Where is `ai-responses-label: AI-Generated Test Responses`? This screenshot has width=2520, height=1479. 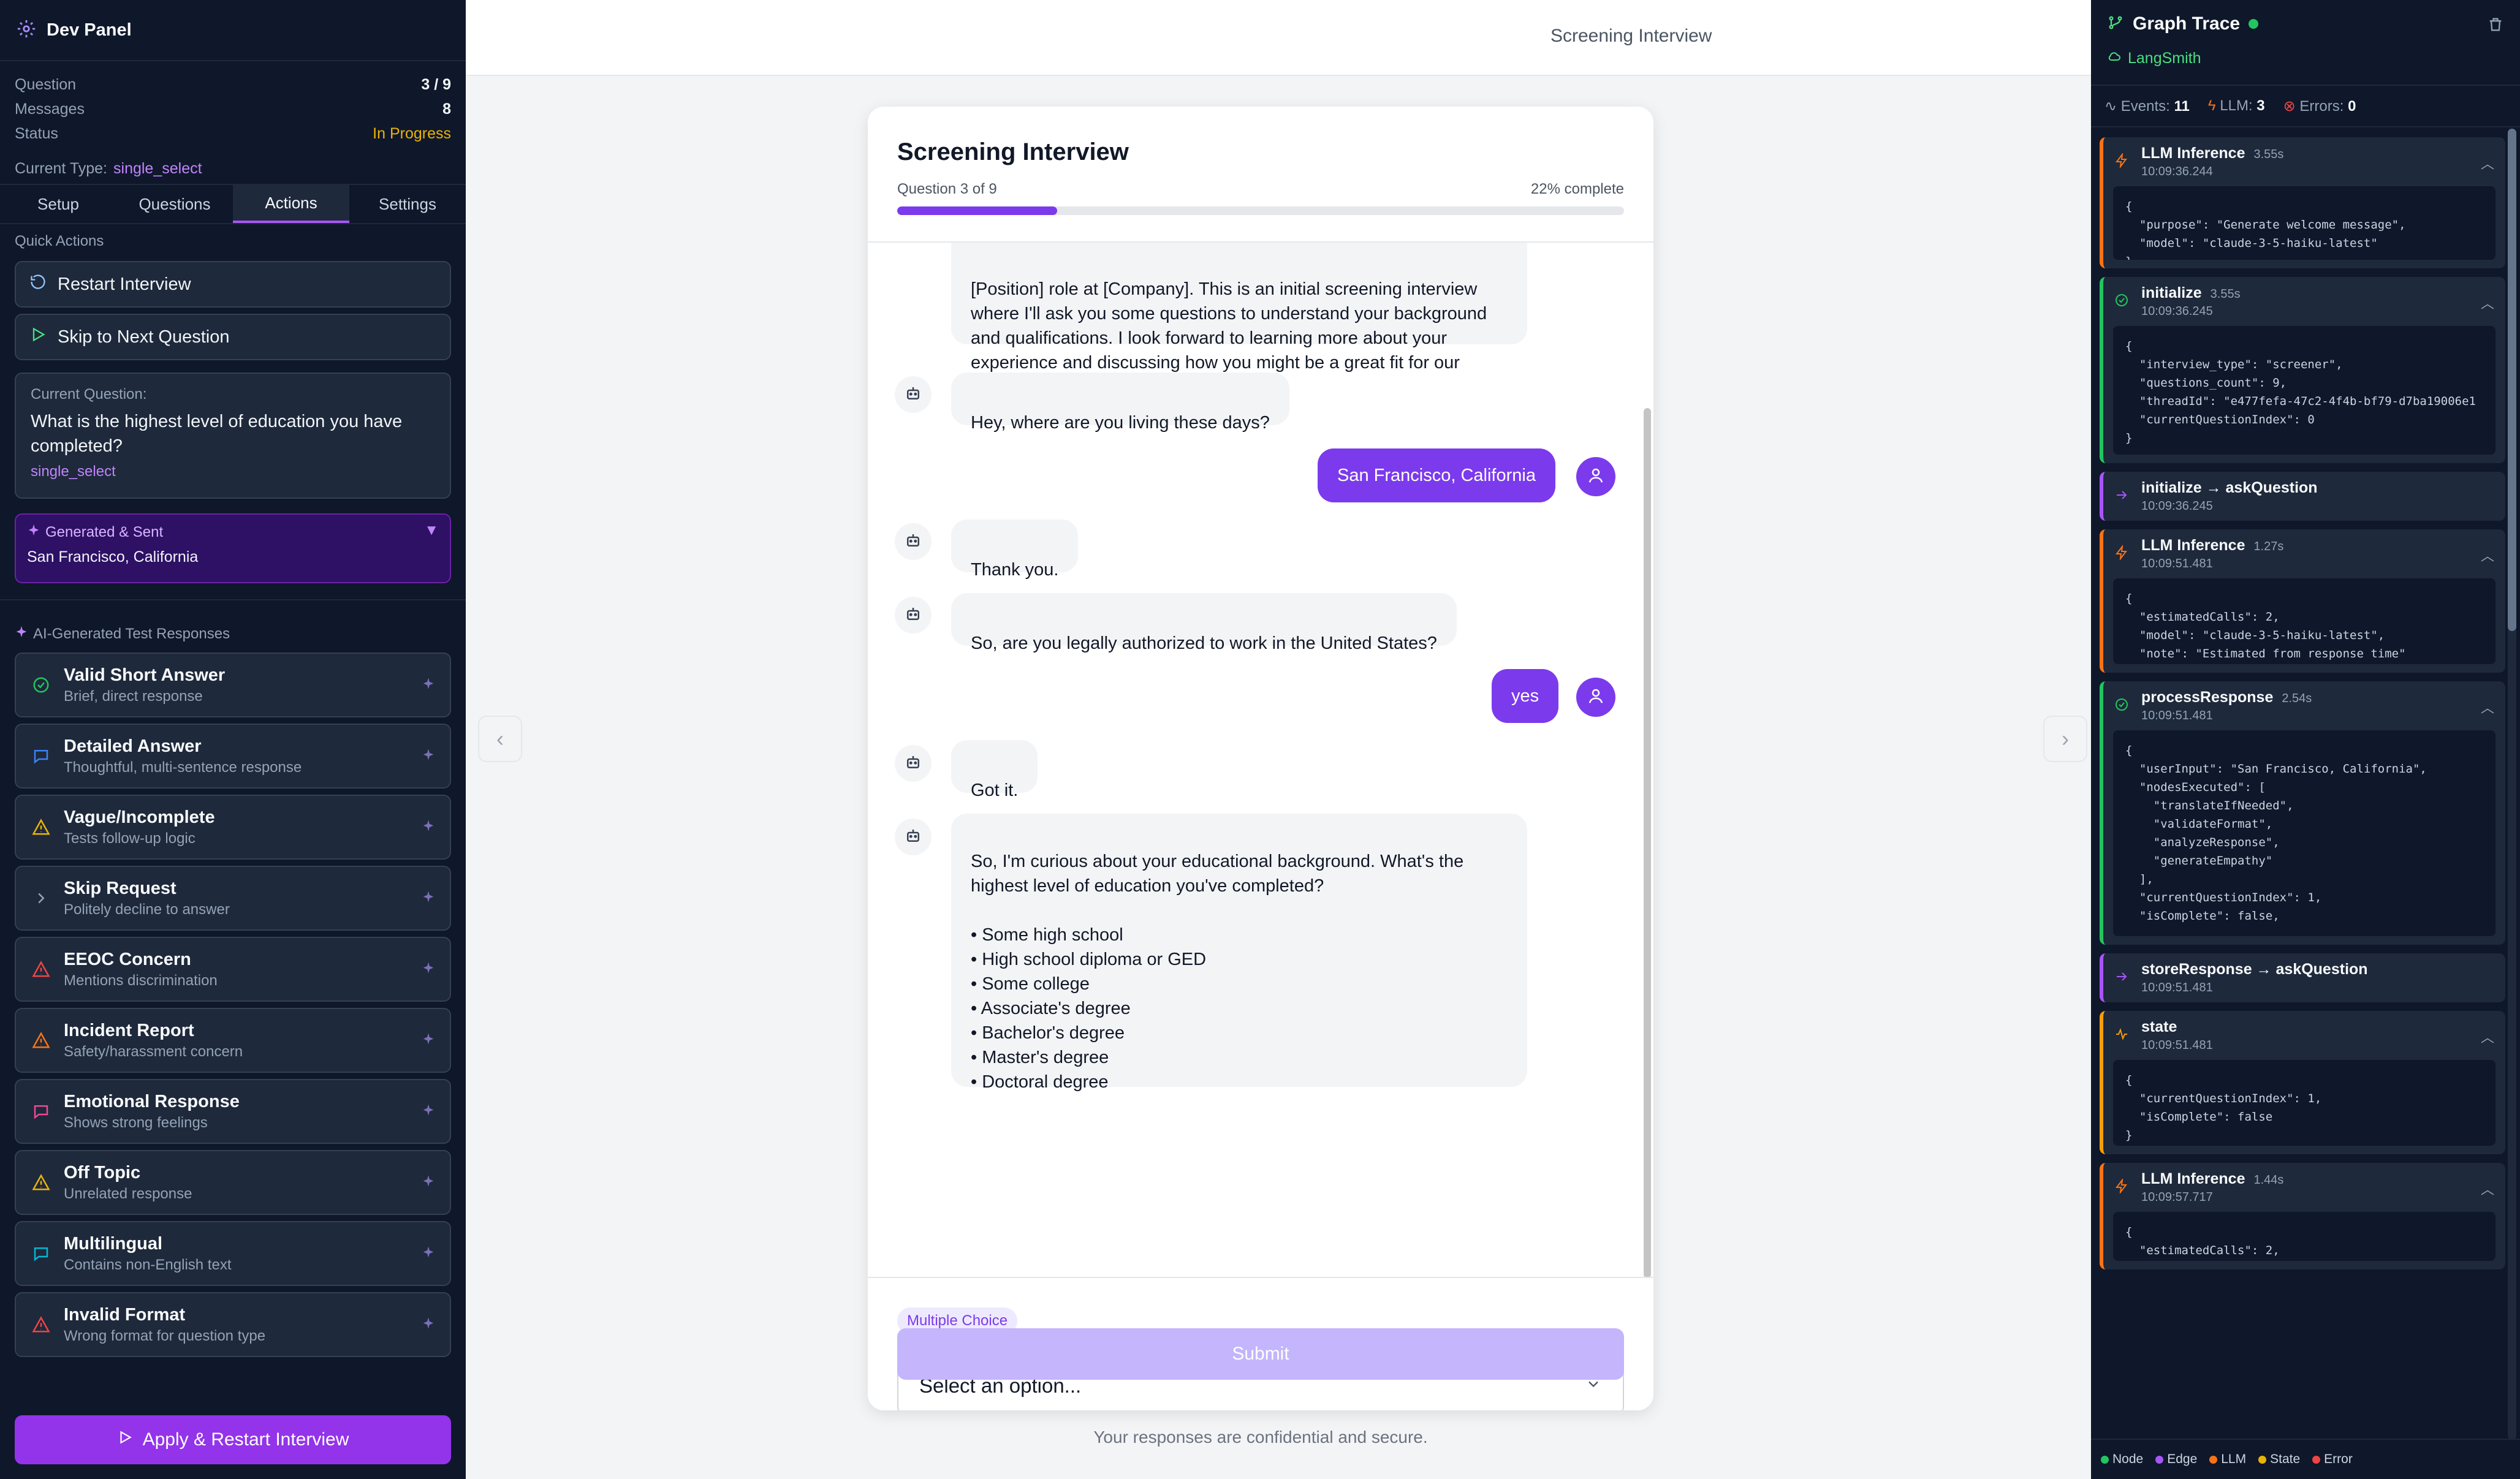
ai-responses-label: AI-Generated Test Responses is located at coordinates (131, 633).